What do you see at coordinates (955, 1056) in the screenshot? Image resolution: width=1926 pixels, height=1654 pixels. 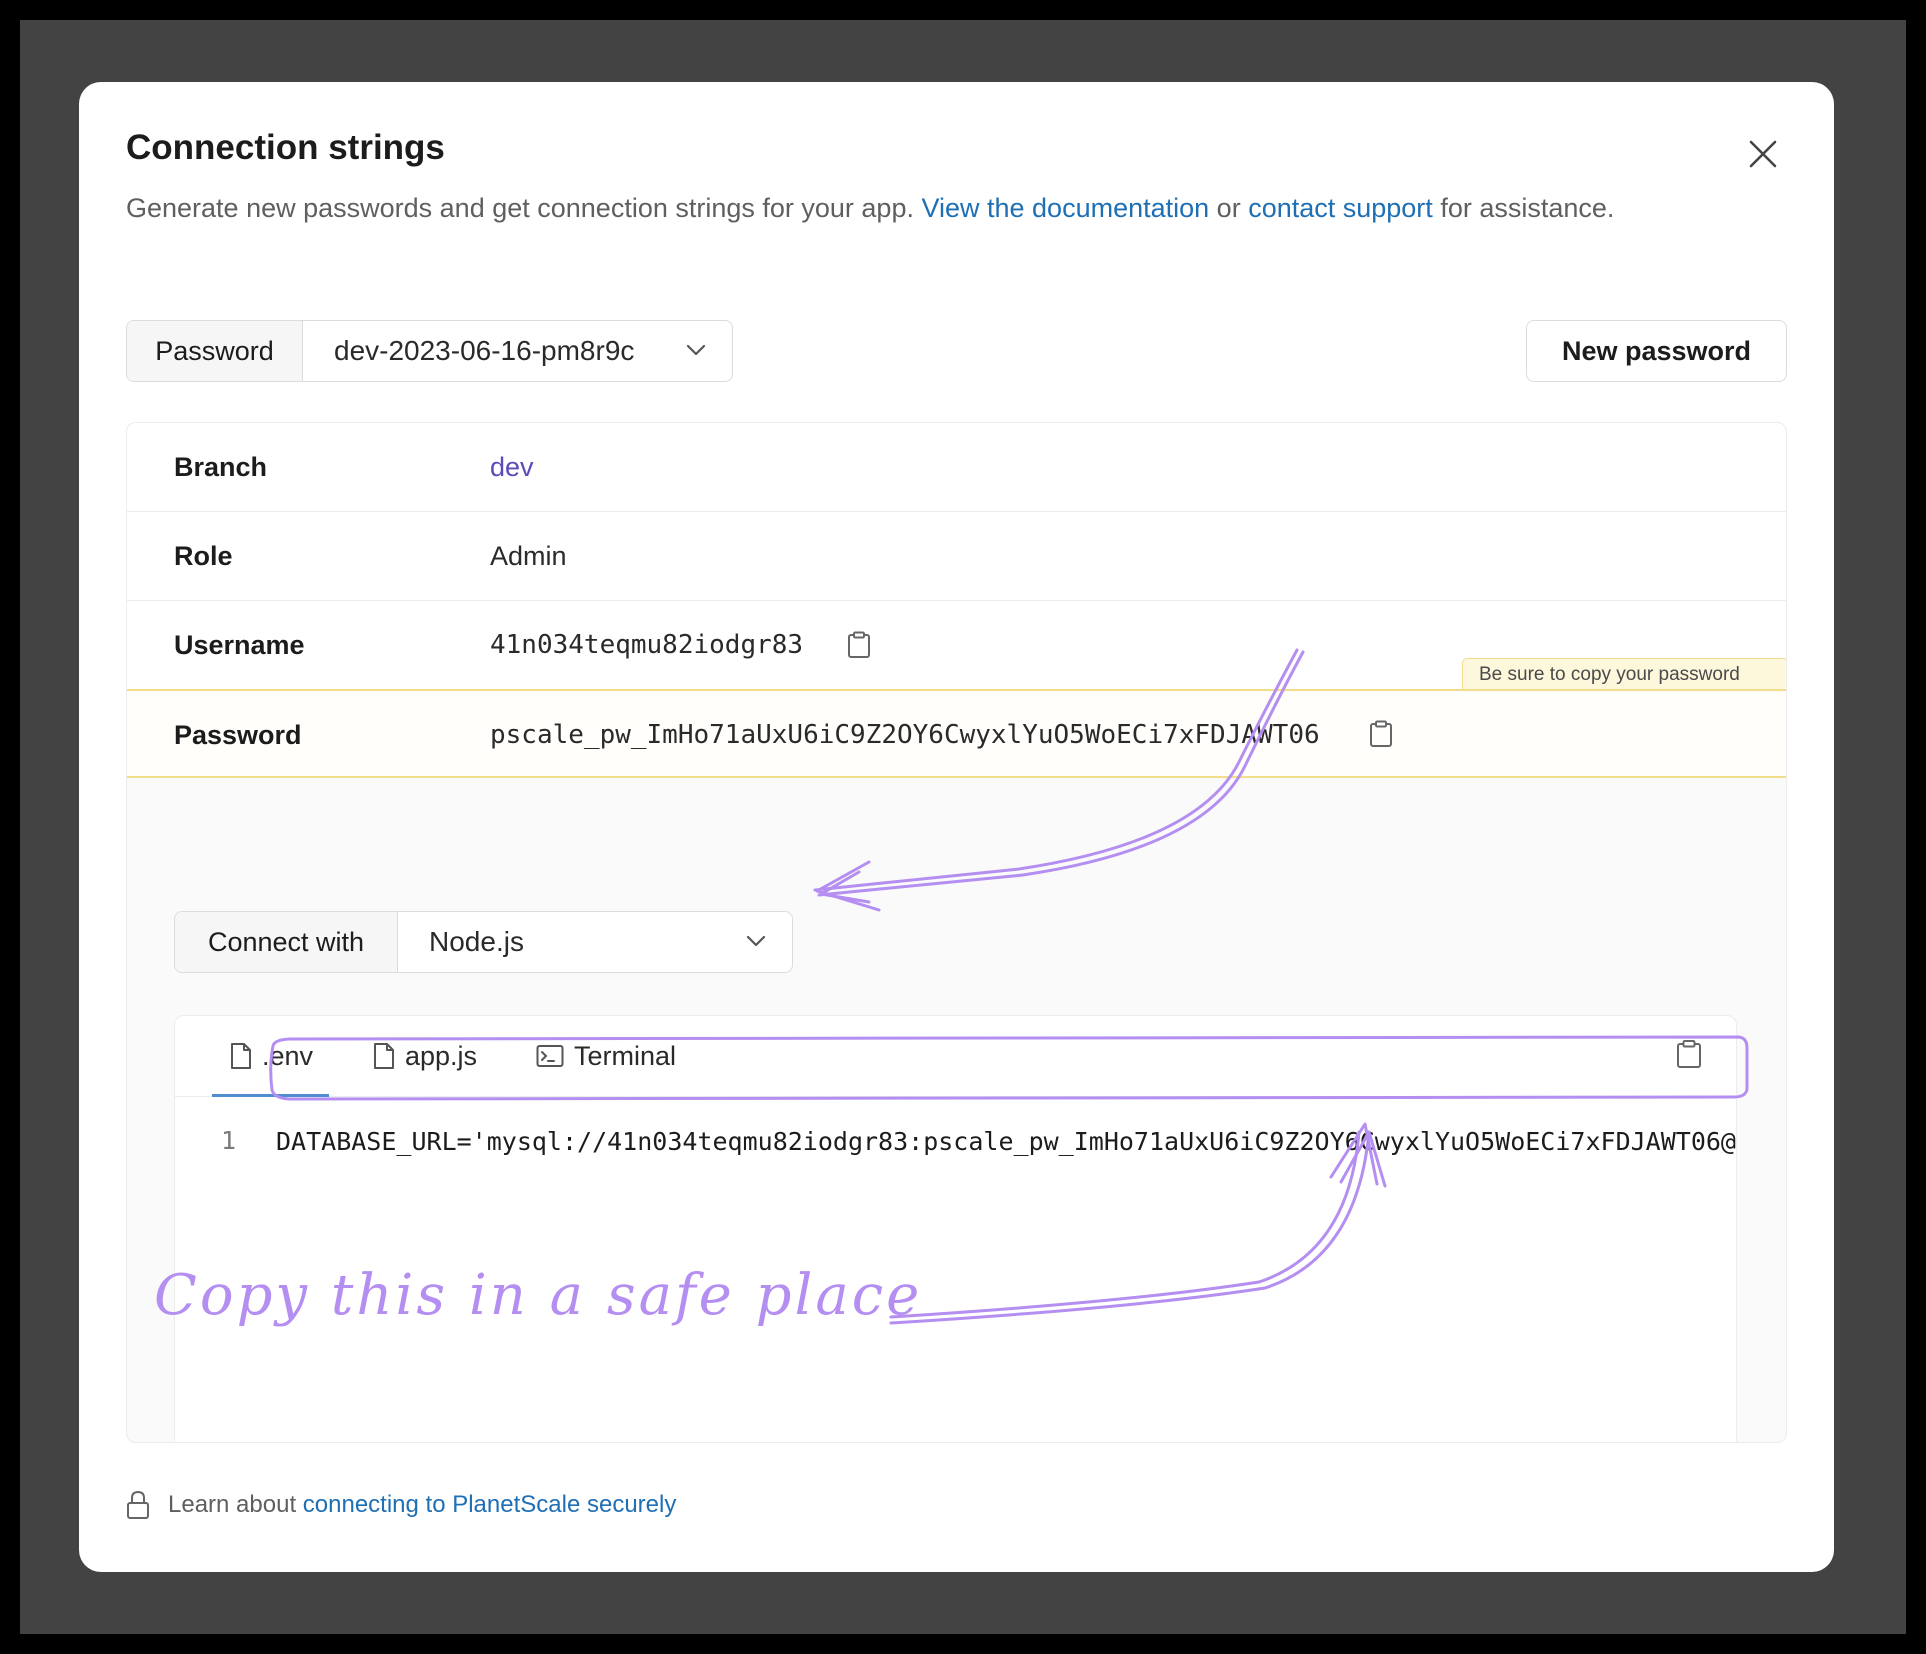 I see `code-tabs: .env app.js Terminal` at bounding box center [955, 1056].